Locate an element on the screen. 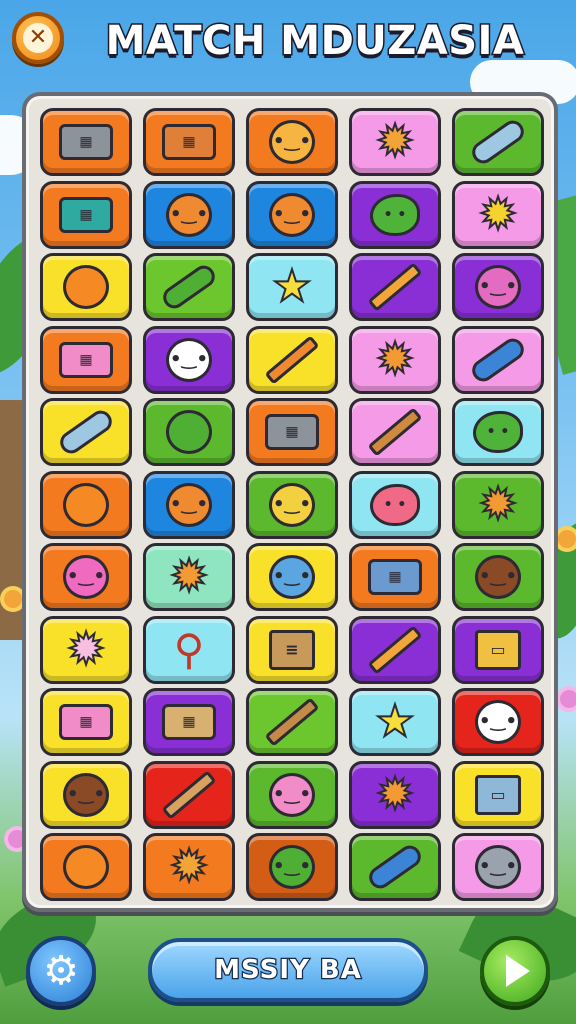 The image size is (576, 1024). close-button: ✕ is located at coordinates (38, 38).